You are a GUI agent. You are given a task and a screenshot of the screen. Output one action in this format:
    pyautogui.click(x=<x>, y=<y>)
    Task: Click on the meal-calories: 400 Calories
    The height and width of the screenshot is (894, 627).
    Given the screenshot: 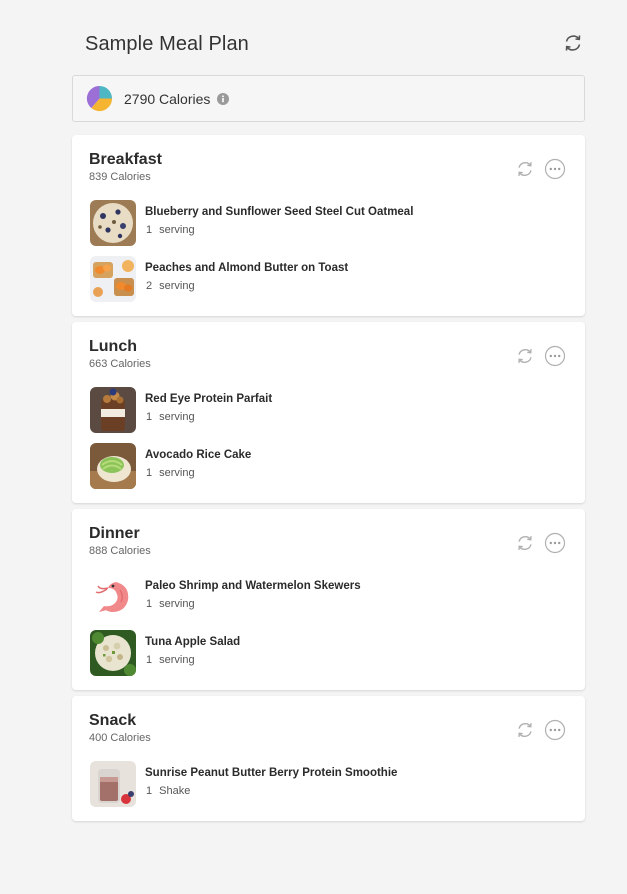 What is the action you would take?
    pyautogui.click(x=120, y=738)
    